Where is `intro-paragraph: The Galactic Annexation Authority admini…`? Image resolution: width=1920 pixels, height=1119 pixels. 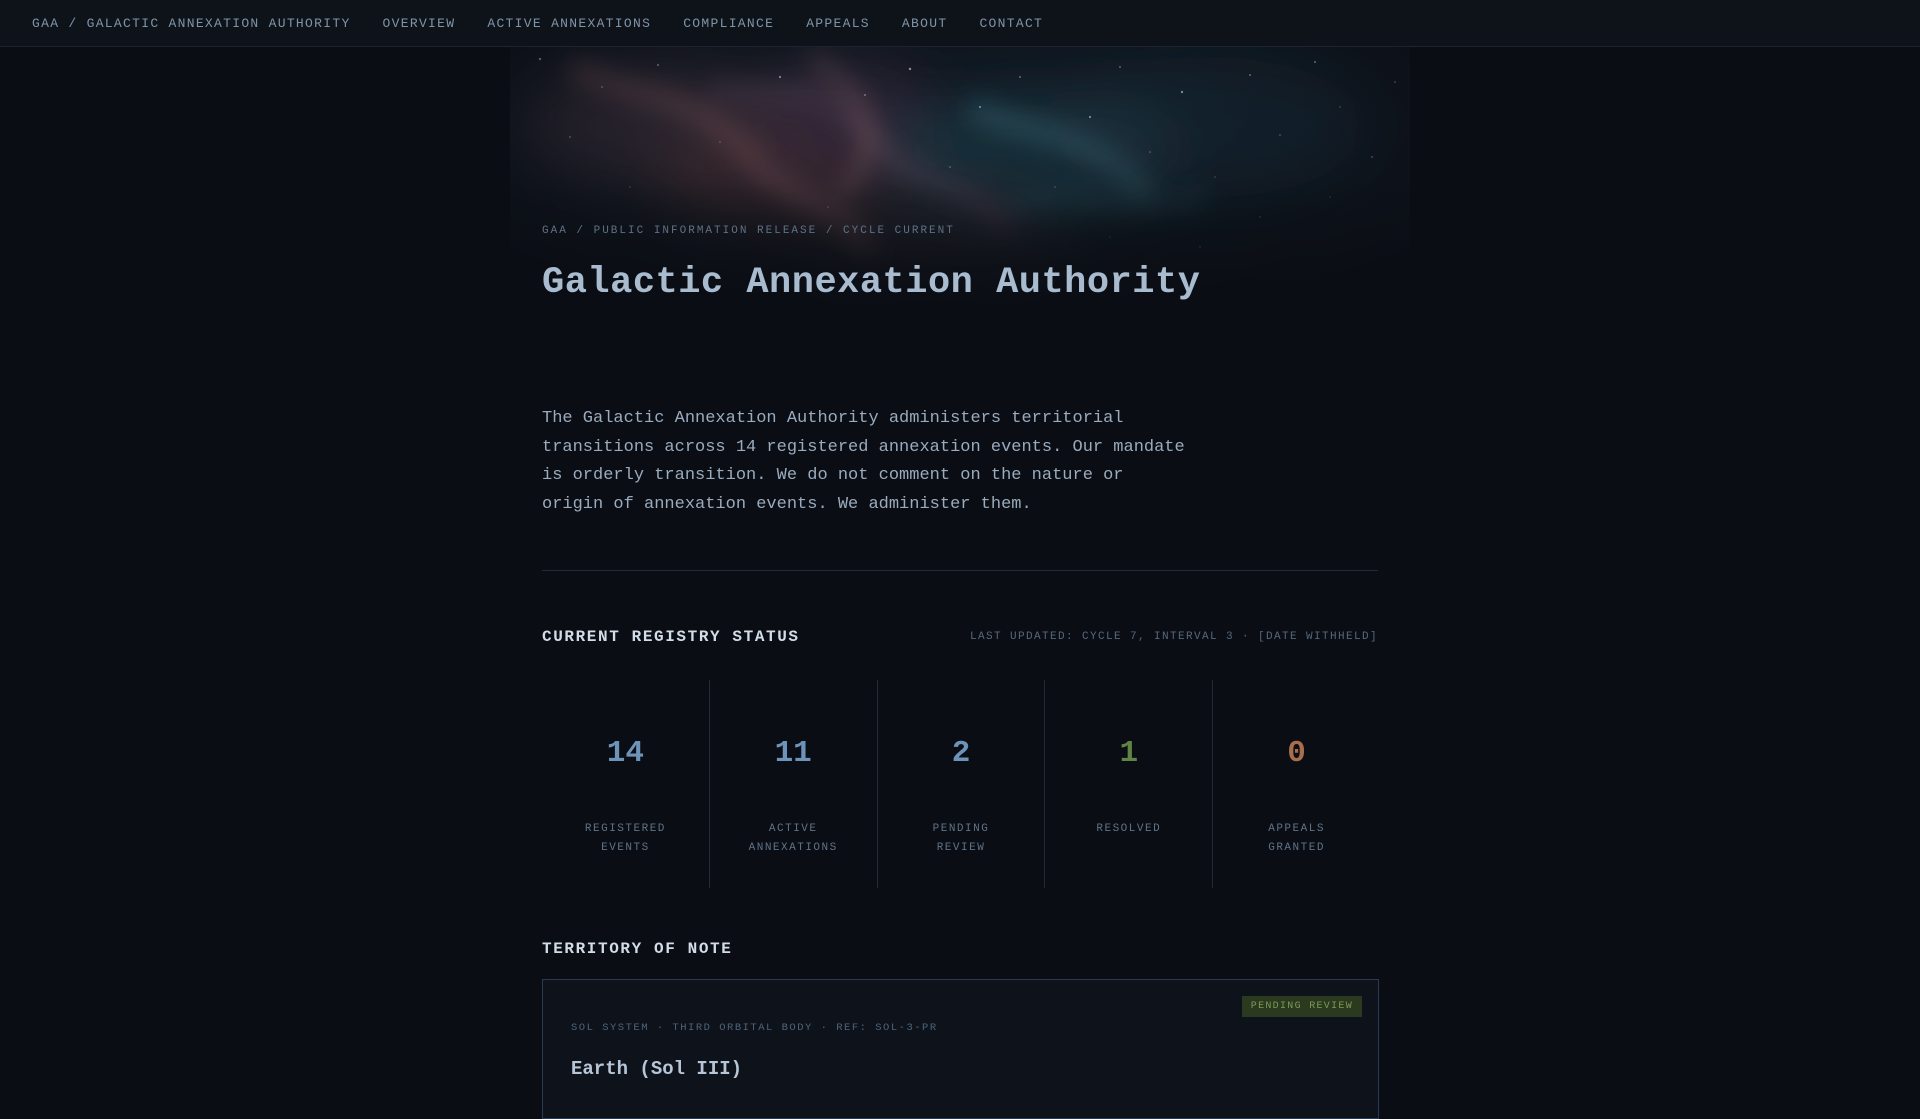
intro-paragraph: The Galactic Annexation Authority admini… is located at coordinates (863, 461).